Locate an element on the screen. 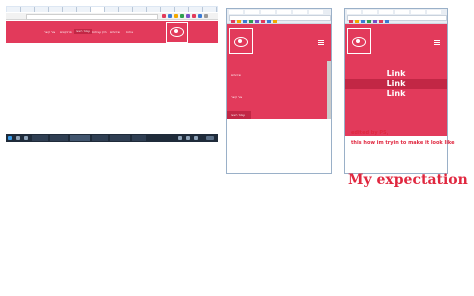 The image size is (474, 296). taskbar-app-active is located at coordinates (80, 138).